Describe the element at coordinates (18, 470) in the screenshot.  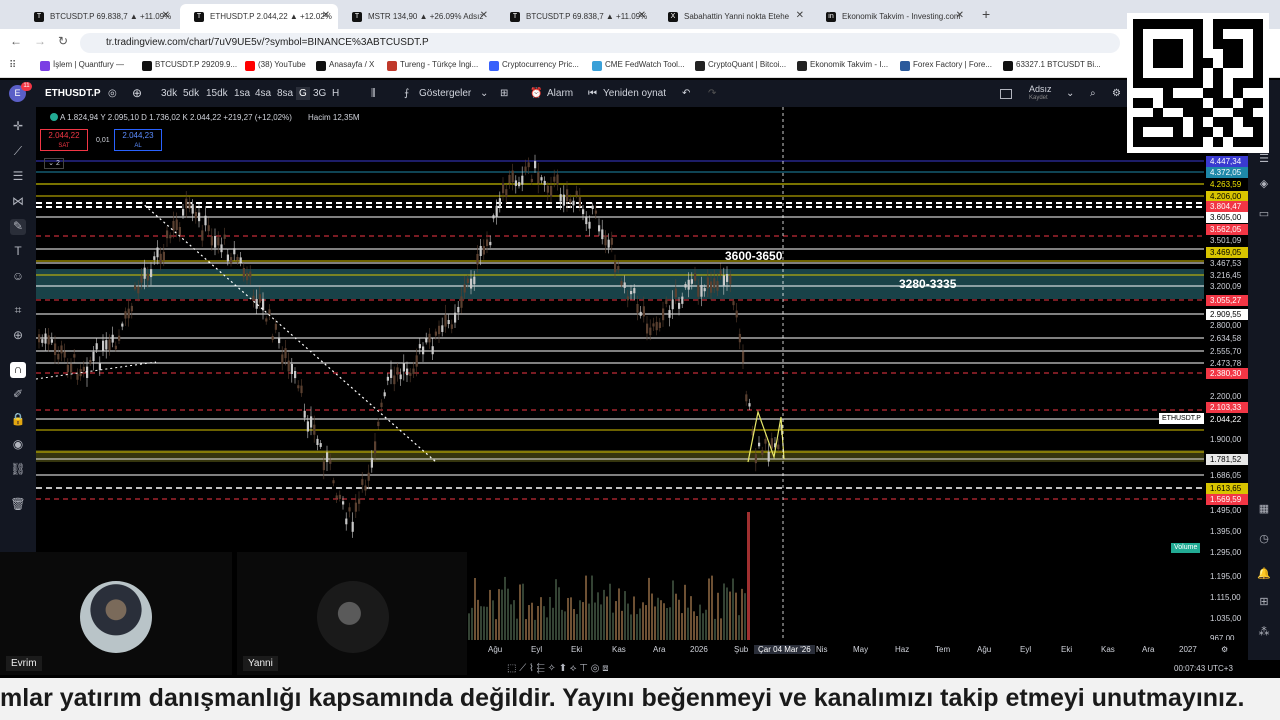
I see `link-icon: ⛓` at that location.